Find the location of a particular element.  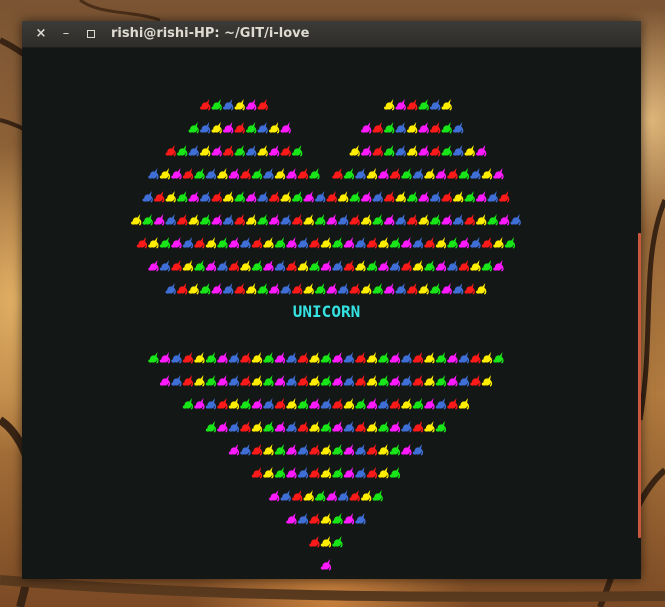

close-icon: × is located at coordinates (41, 34).